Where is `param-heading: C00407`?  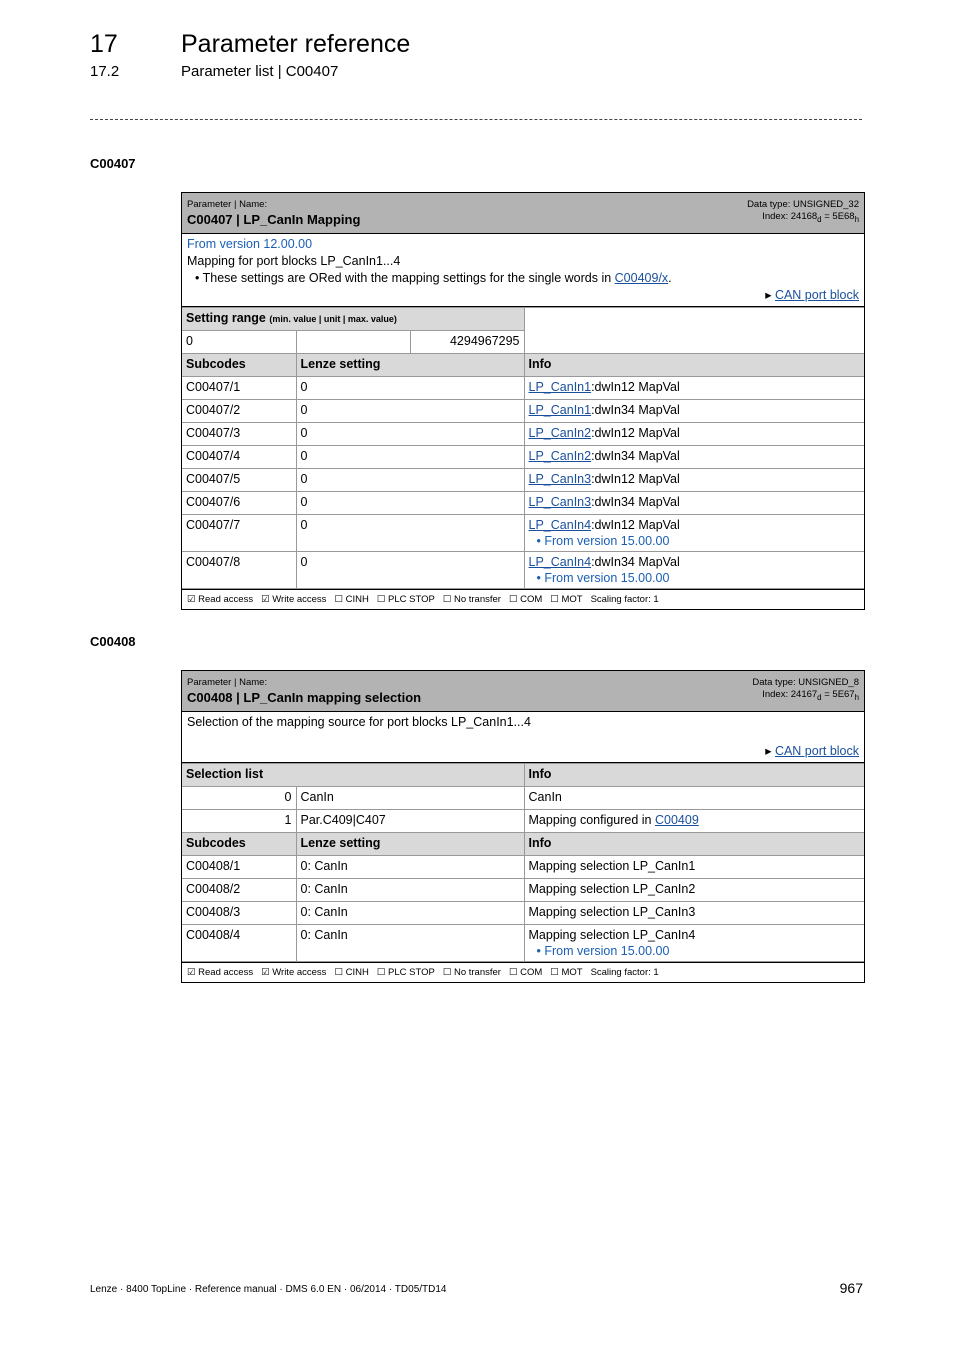
param-heading: C00407 is located at coordinates (113, 163).